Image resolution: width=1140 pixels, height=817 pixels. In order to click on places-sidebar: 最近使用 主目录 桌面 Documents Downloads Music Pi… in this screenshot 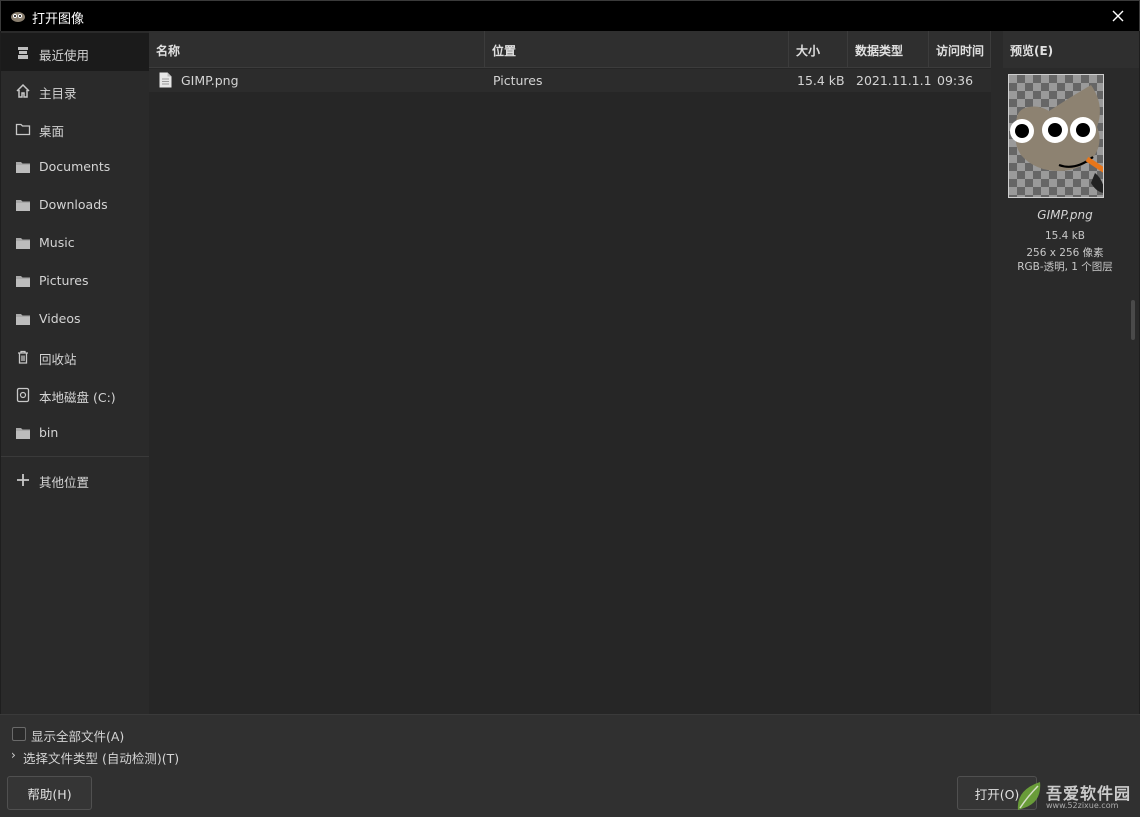, I will do `click(75, 372)`.